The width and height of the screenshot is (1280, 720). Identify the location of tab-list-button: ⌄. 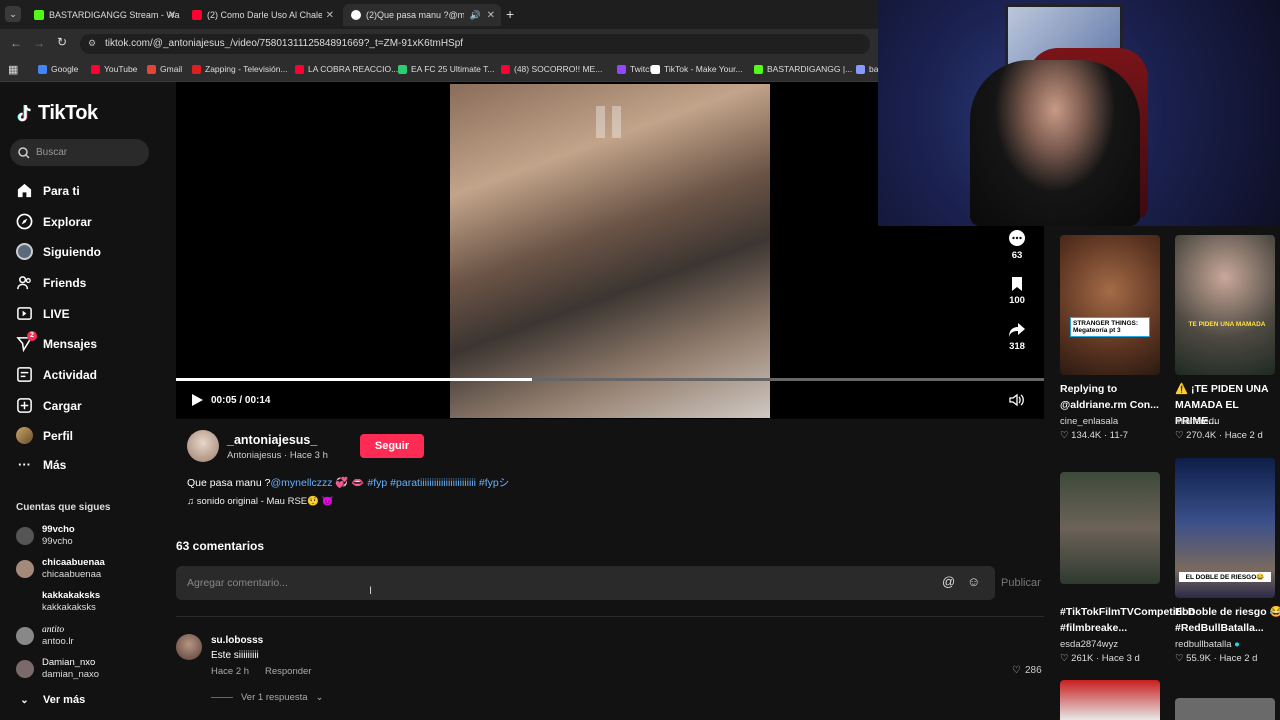
(13, 14).